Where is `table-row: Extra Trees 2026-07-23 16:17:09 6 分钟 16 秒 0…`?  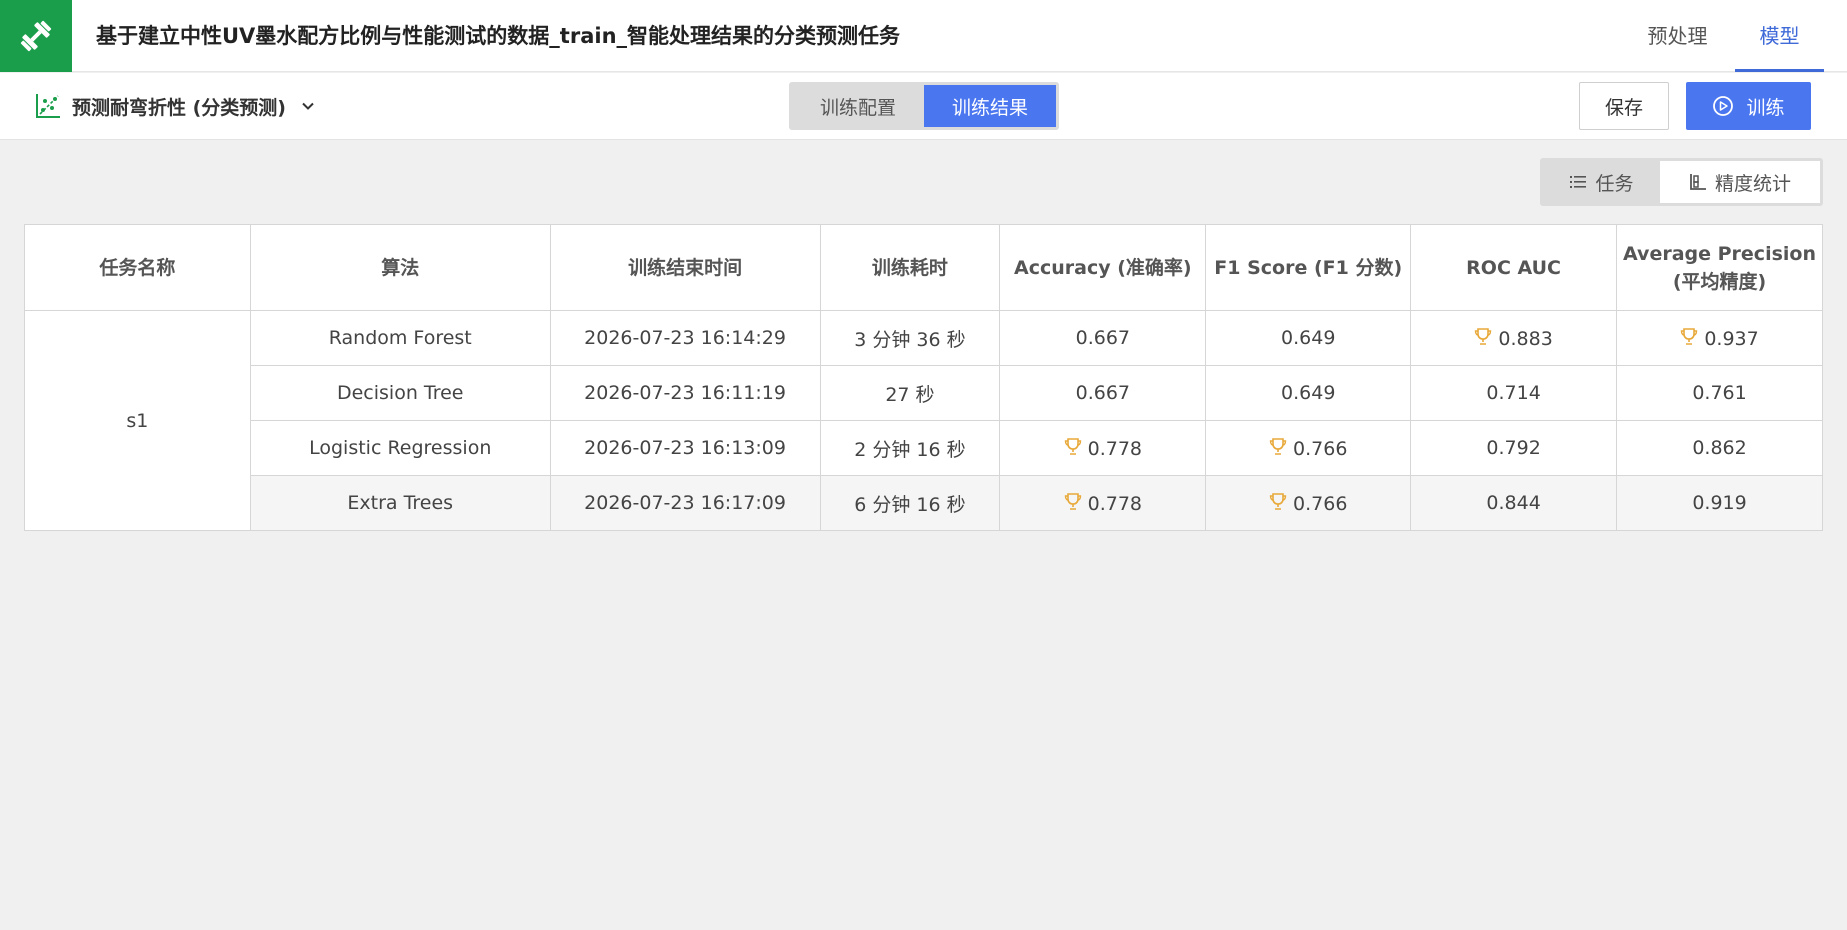
table-row: Extra Trees 2026-07-23 16:17:09 6 分钟 16 秒 0… is located at coordinates (924, 503).